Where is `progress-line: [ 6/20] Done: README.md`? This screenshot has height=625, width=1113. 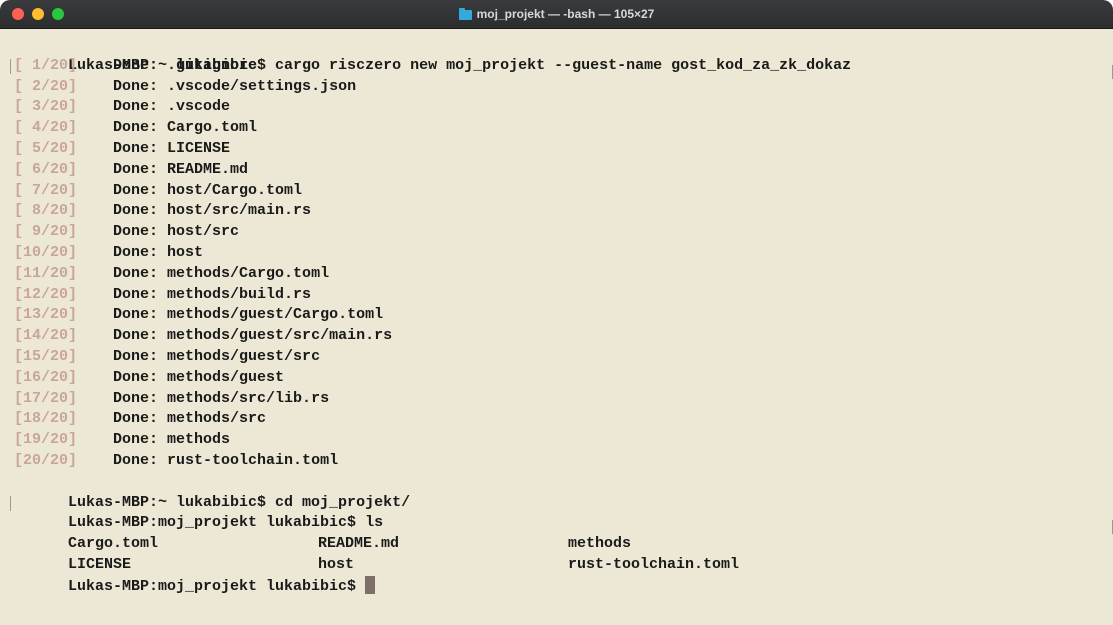
progress-line: [ 6/20] Done: README.md is located at coordinates (563, 170).